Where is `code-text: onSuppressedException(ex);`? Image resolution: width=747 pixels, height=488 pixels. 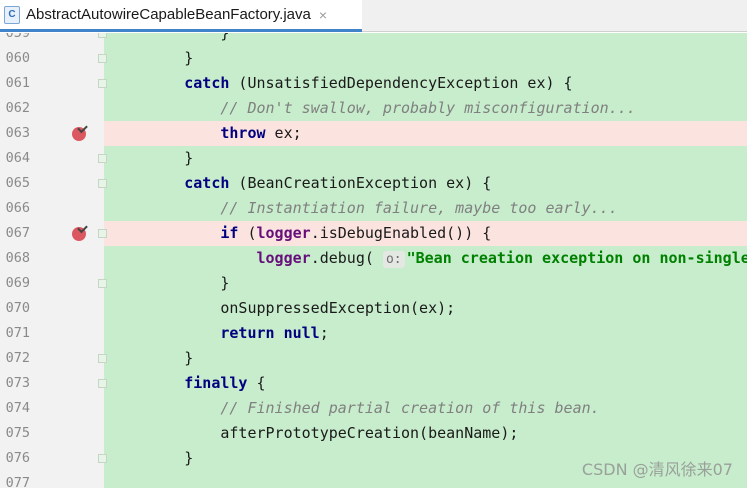 code-text: onSuppressedException(ex); is located at coordinates (284, 308).